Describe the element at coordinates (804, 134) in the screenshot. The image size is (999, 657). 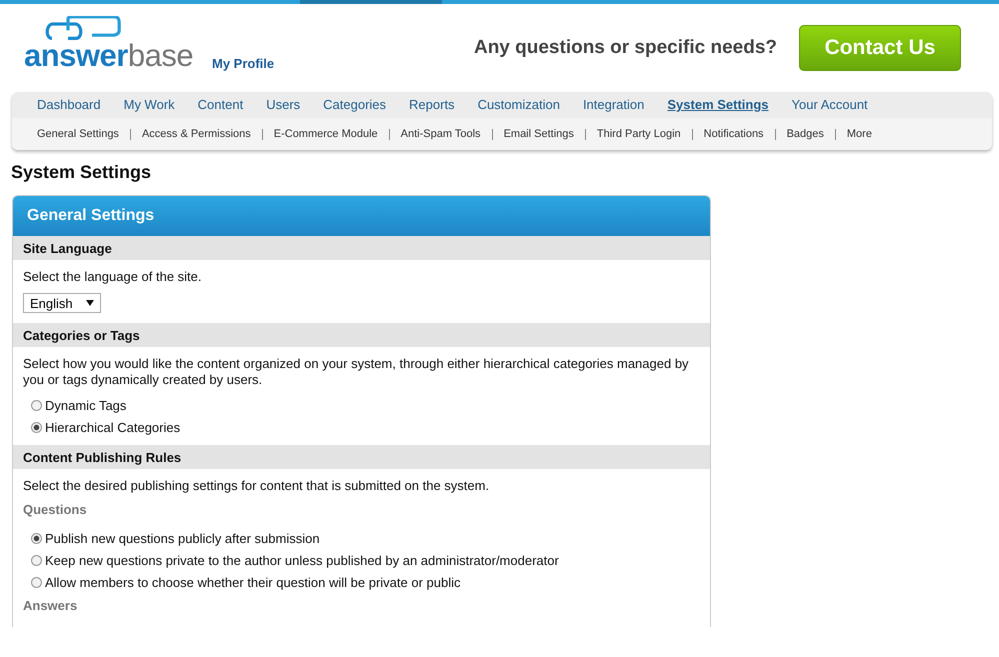
I see `subnav-link: Badges` at that location.